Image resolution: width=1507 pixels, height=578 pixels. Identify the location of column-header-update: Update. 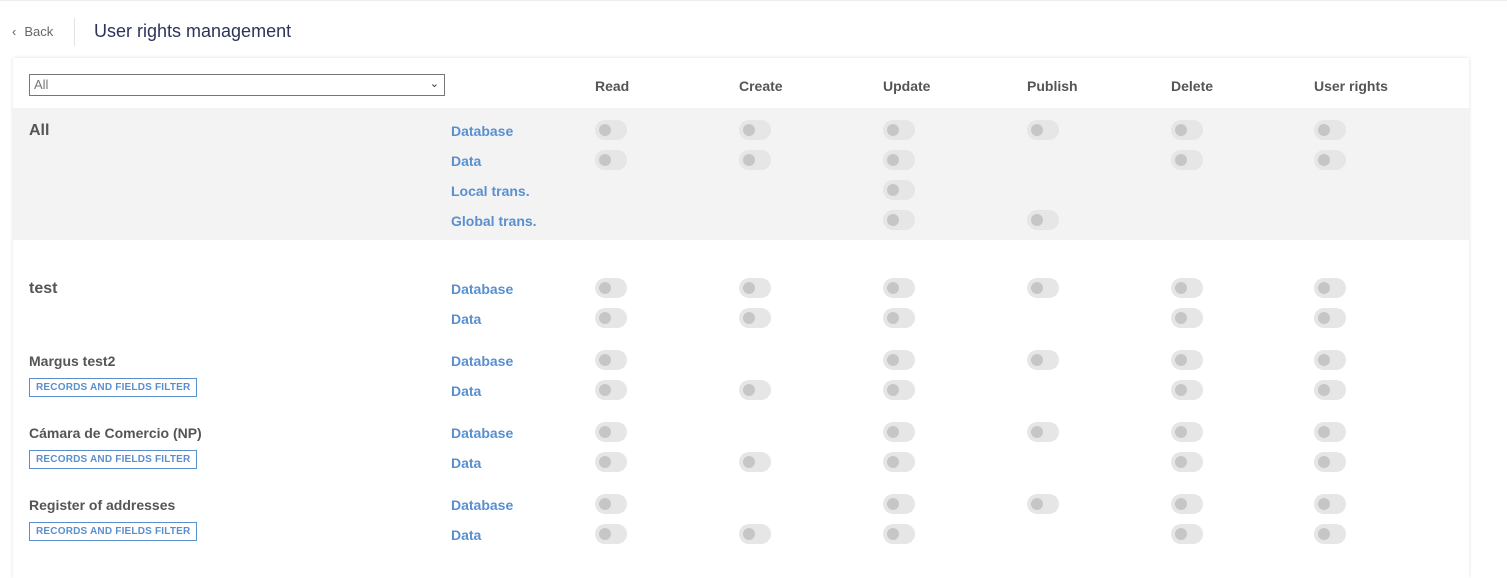
(907, 86).